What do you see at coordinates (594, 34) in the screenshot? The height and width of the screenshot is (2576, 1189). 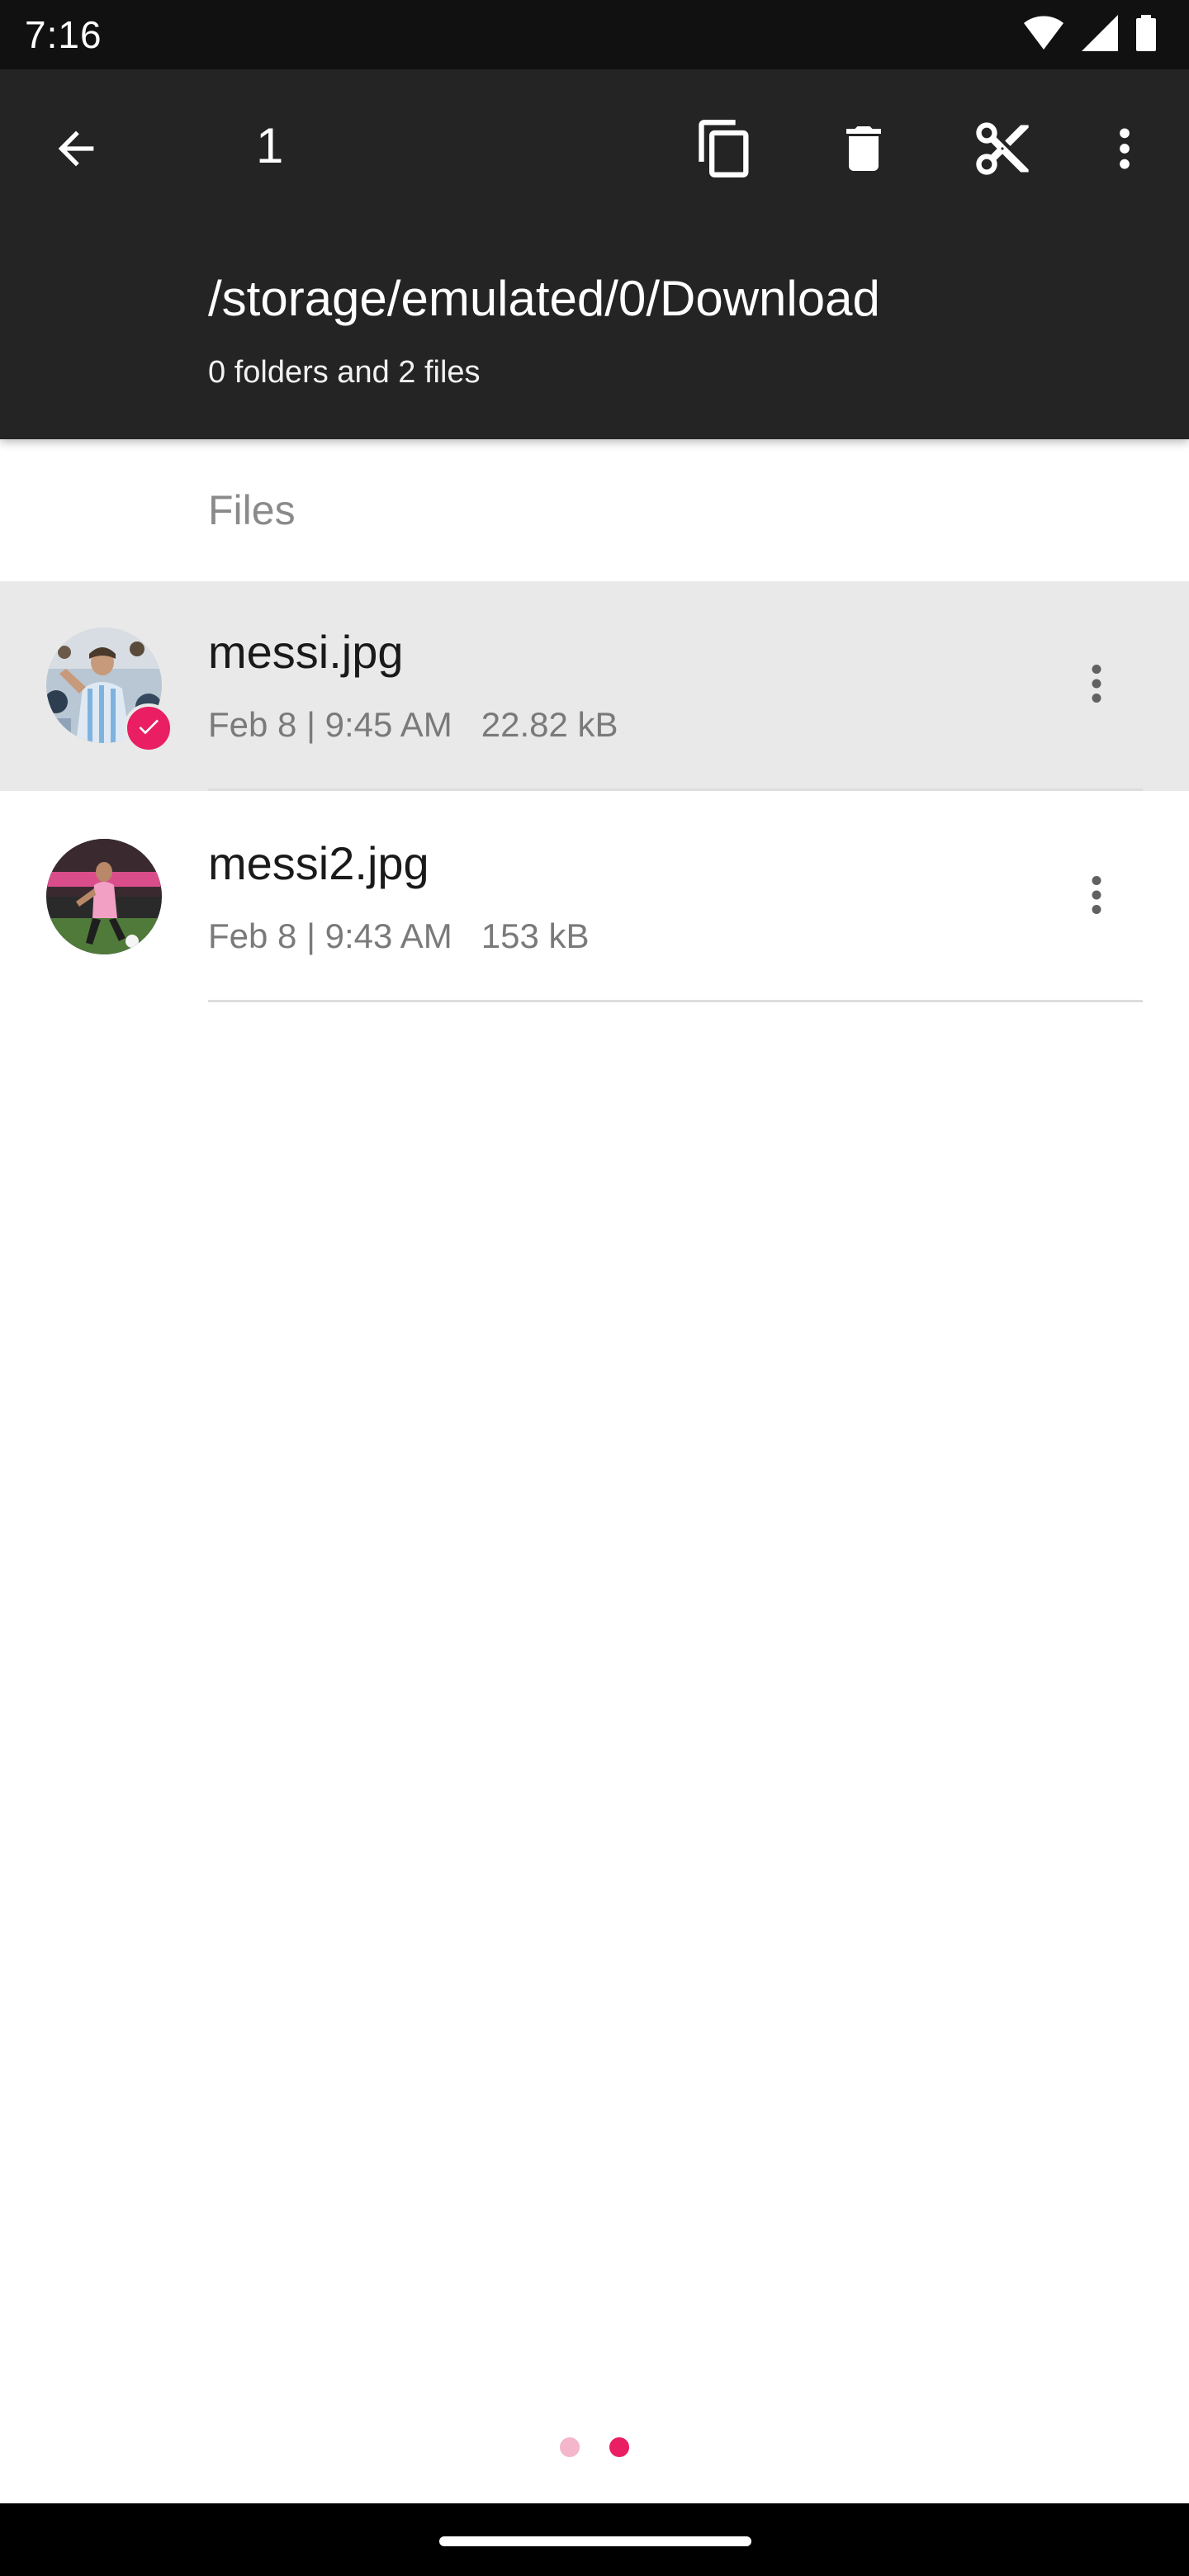 I see `status-bar: 7:16` at bounding box center [594, 34].